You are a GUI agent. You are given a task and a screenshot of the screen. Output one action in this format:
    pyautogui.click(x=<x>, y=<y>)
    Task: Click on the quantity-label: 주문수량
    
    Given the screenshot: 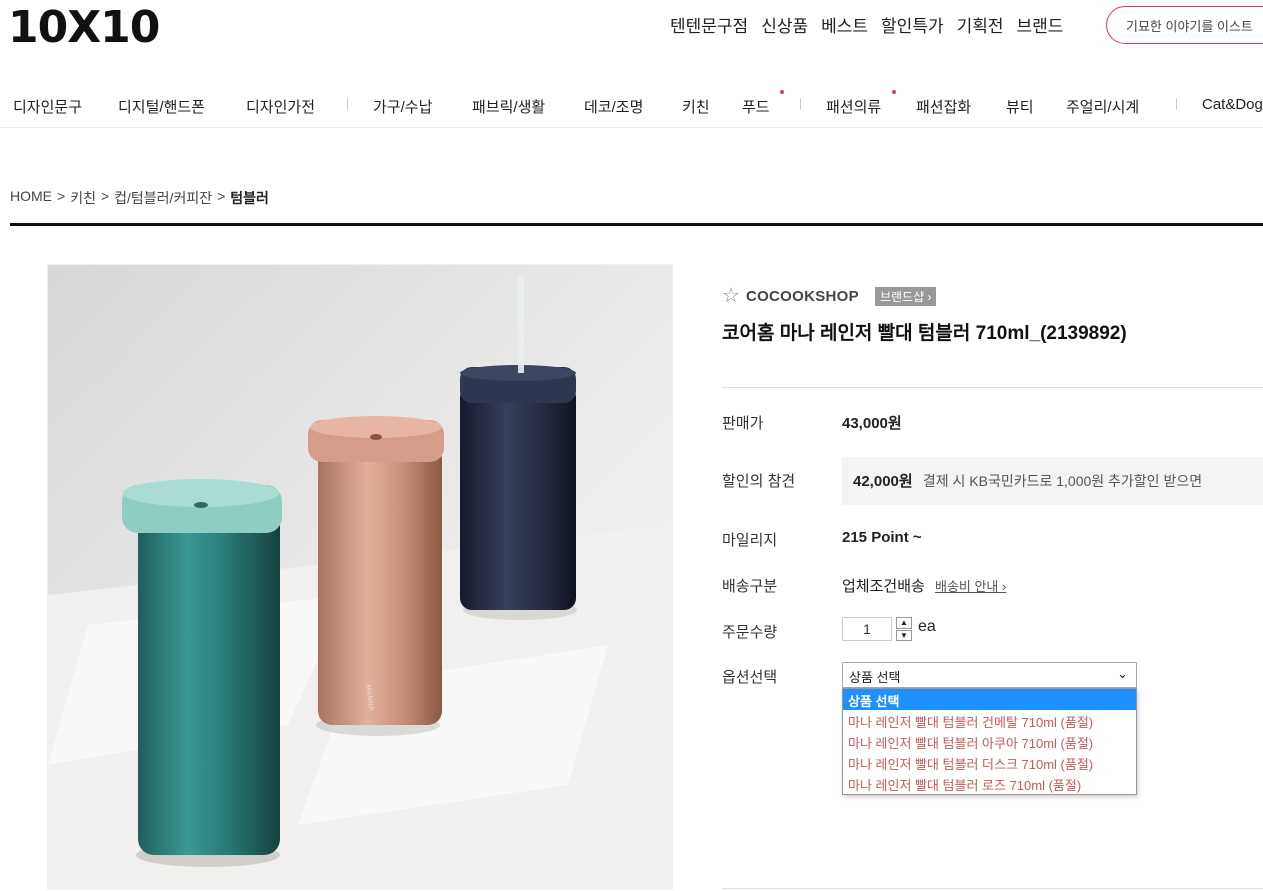 What is the action you would take?
    pyautogui.click(x=750, y=632)
    